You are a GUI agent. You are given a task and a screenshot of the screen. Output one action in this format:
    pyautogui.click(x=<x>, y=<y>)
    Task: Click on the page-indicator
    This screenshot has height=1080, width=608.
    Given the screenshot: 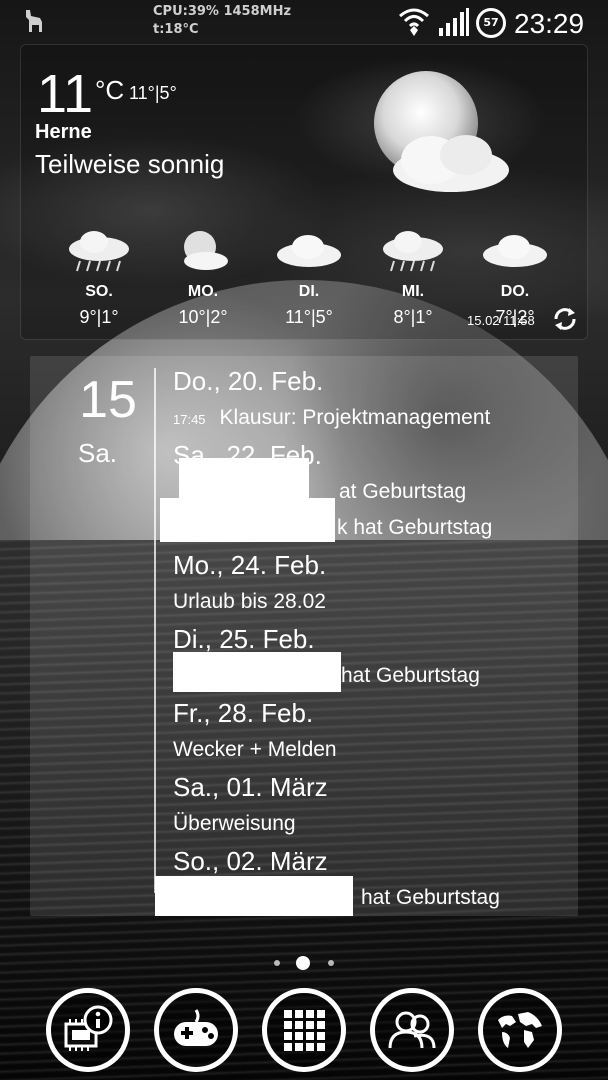 What is the action you would take?
    pyautogui.click(x=305, y=963)
    